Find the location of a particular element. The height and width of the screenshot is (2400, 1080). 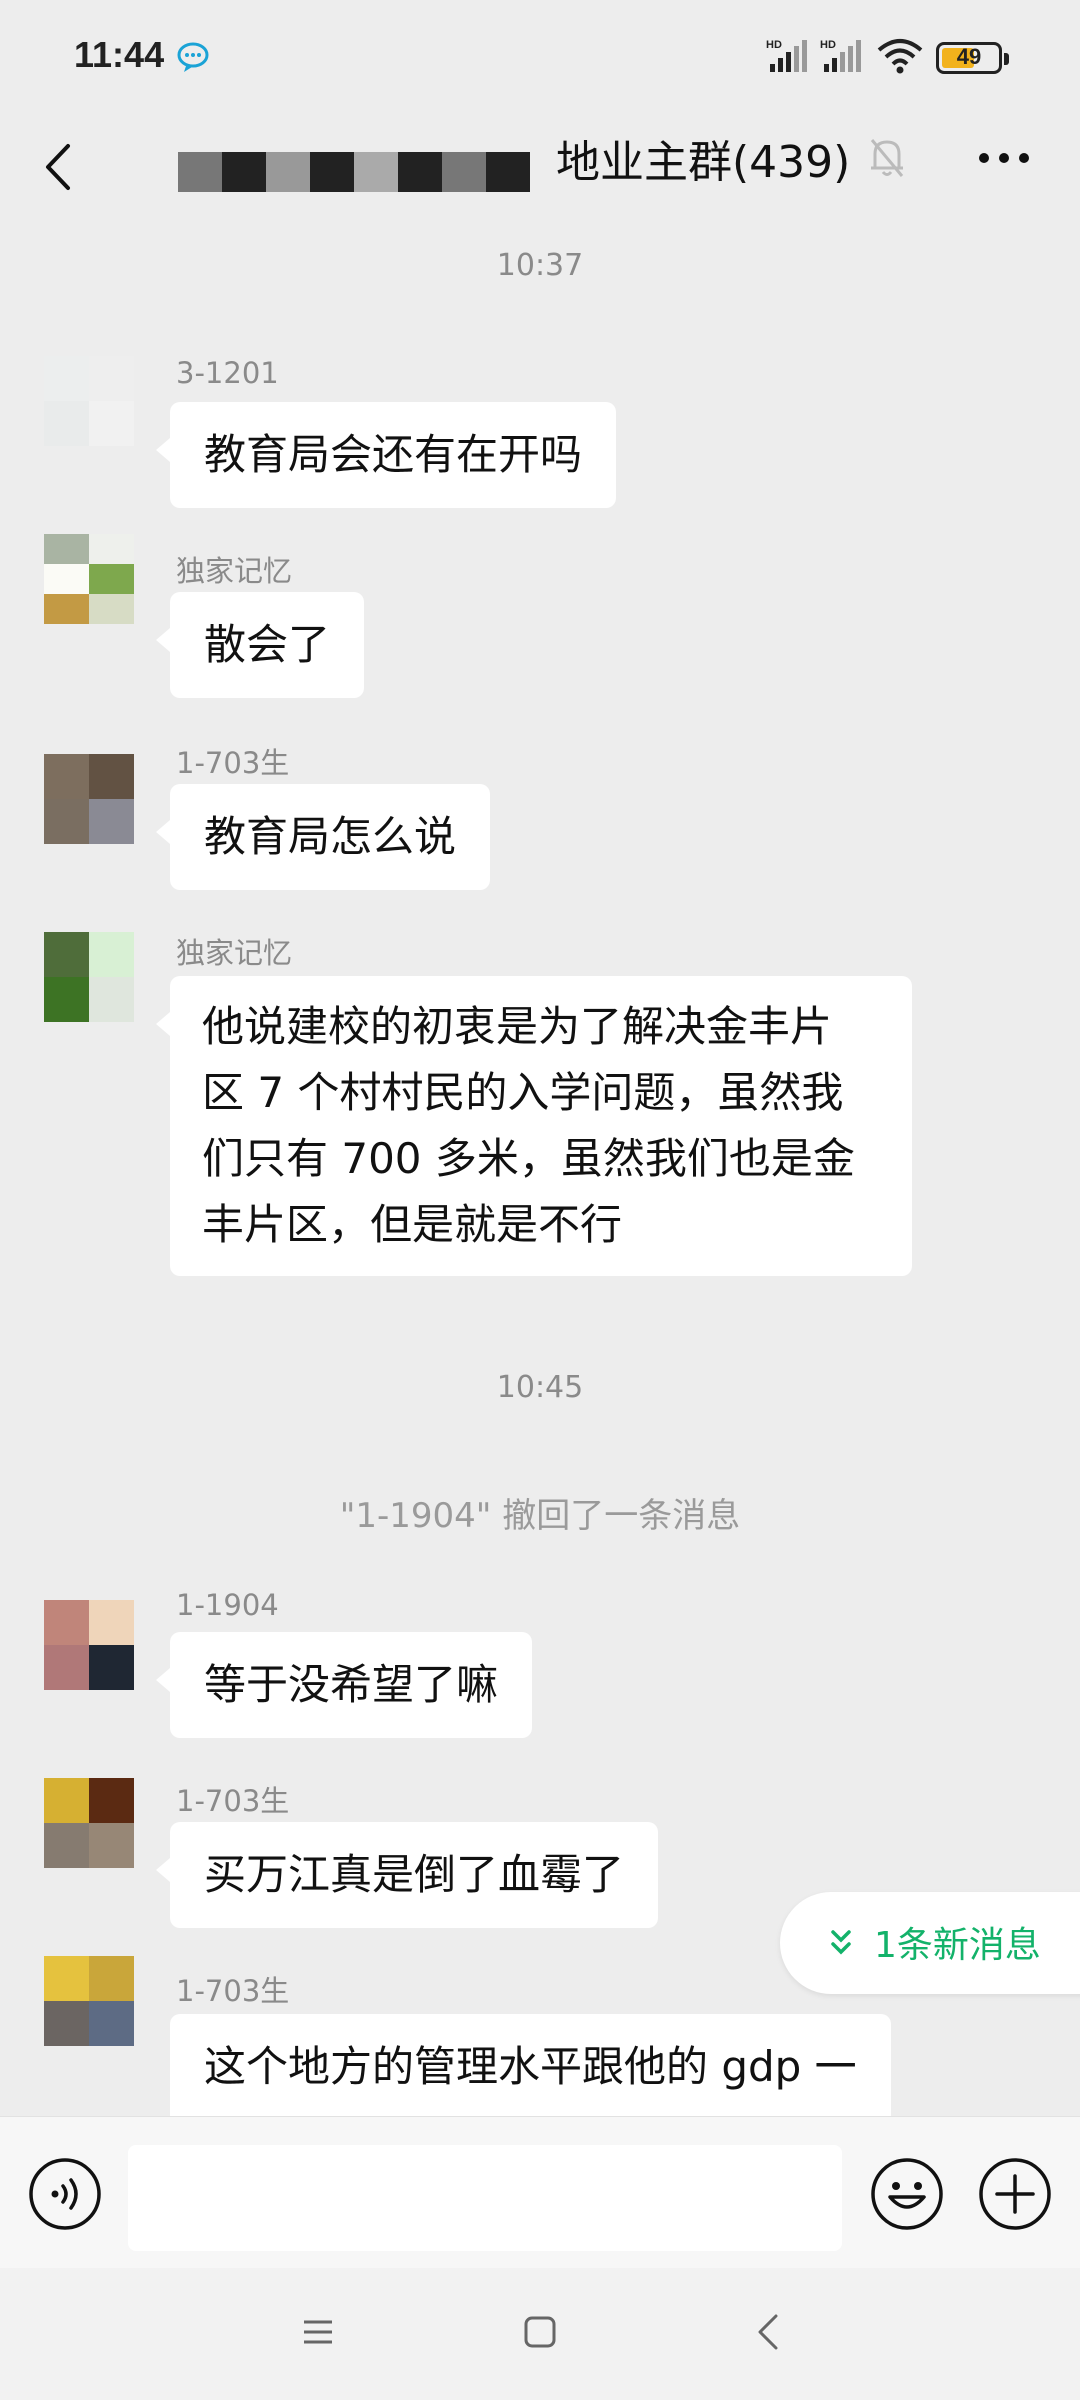

message-bubble: 散会了 is located at coordinates (260, 645).